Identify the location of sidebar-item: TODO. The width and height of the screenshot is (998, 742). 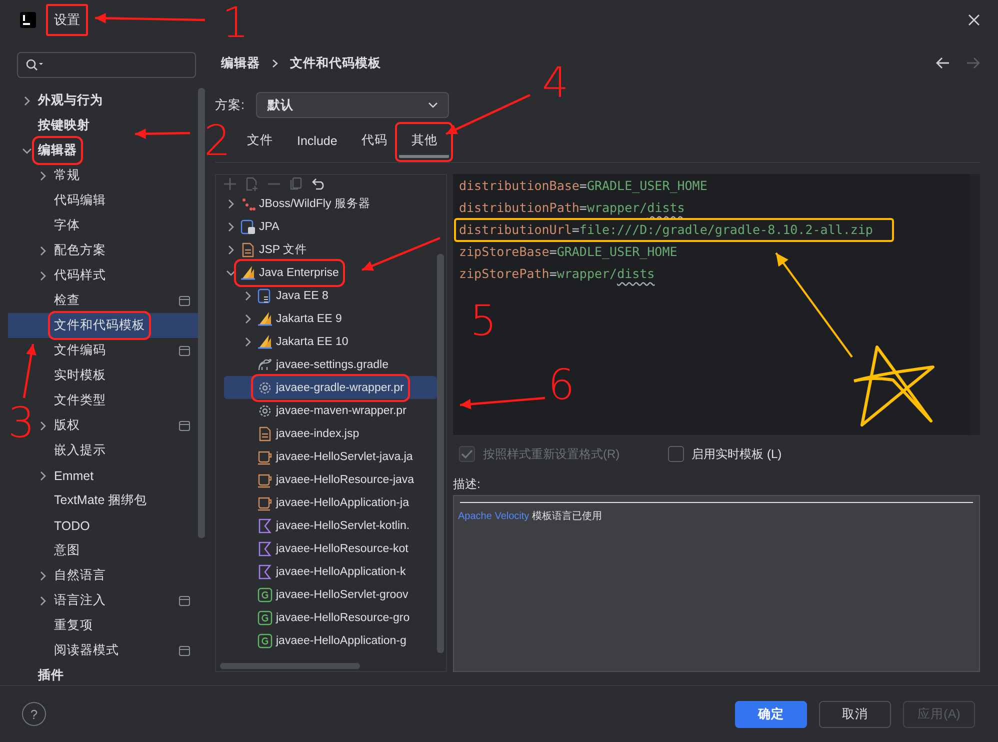
(118, 525).